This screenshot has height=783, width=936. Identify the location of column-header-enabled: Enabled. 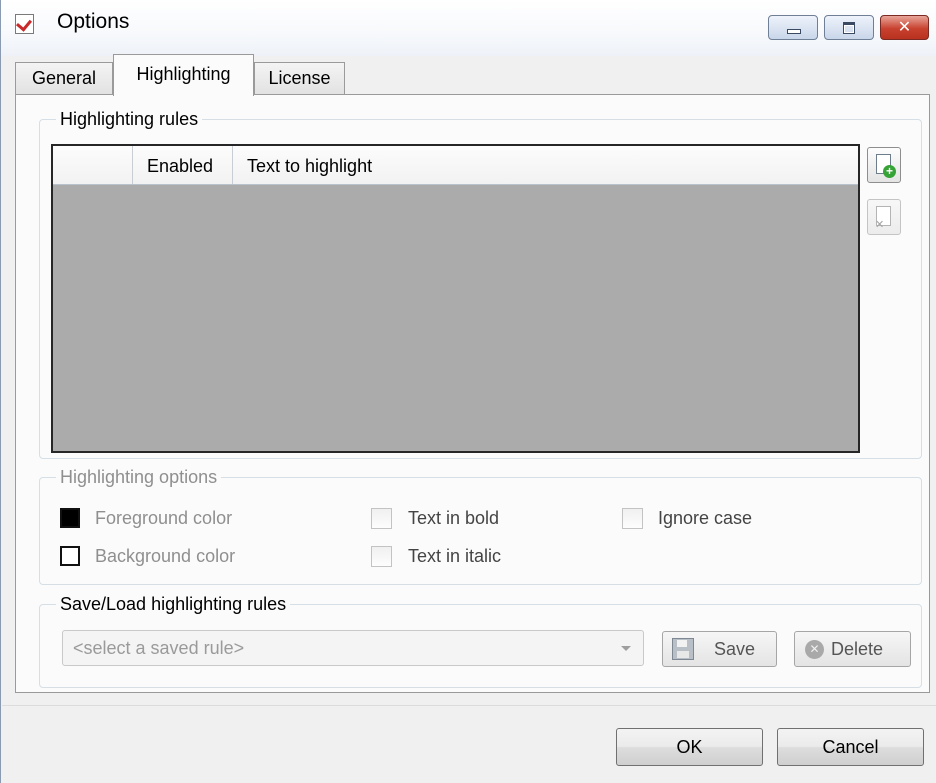
(183, 165).